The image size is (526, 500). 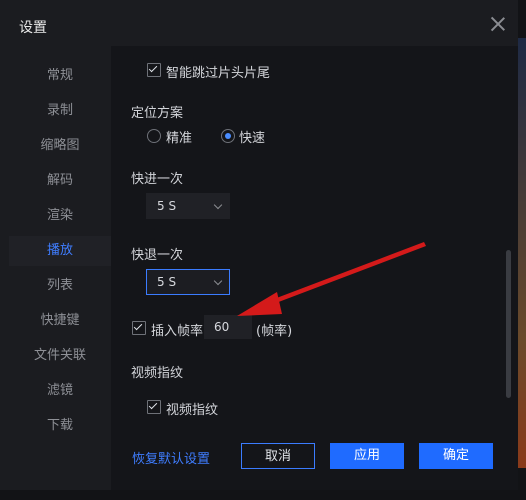 What do you see at coordinates (228, 136) in the screenshot?
I see `positioning-fast-radio` at bounding box center [228, 136].